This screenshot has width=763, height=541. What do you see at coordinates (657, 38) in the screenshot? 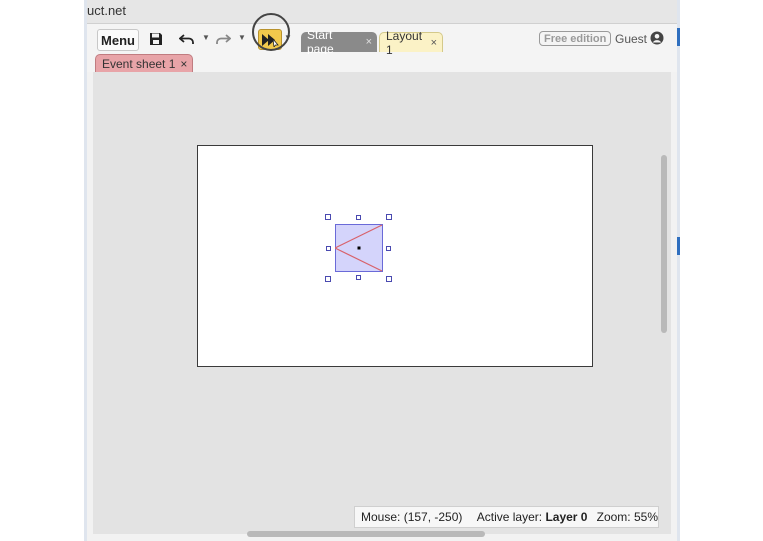
I see `account-icon` at bounding box center [657, 38].